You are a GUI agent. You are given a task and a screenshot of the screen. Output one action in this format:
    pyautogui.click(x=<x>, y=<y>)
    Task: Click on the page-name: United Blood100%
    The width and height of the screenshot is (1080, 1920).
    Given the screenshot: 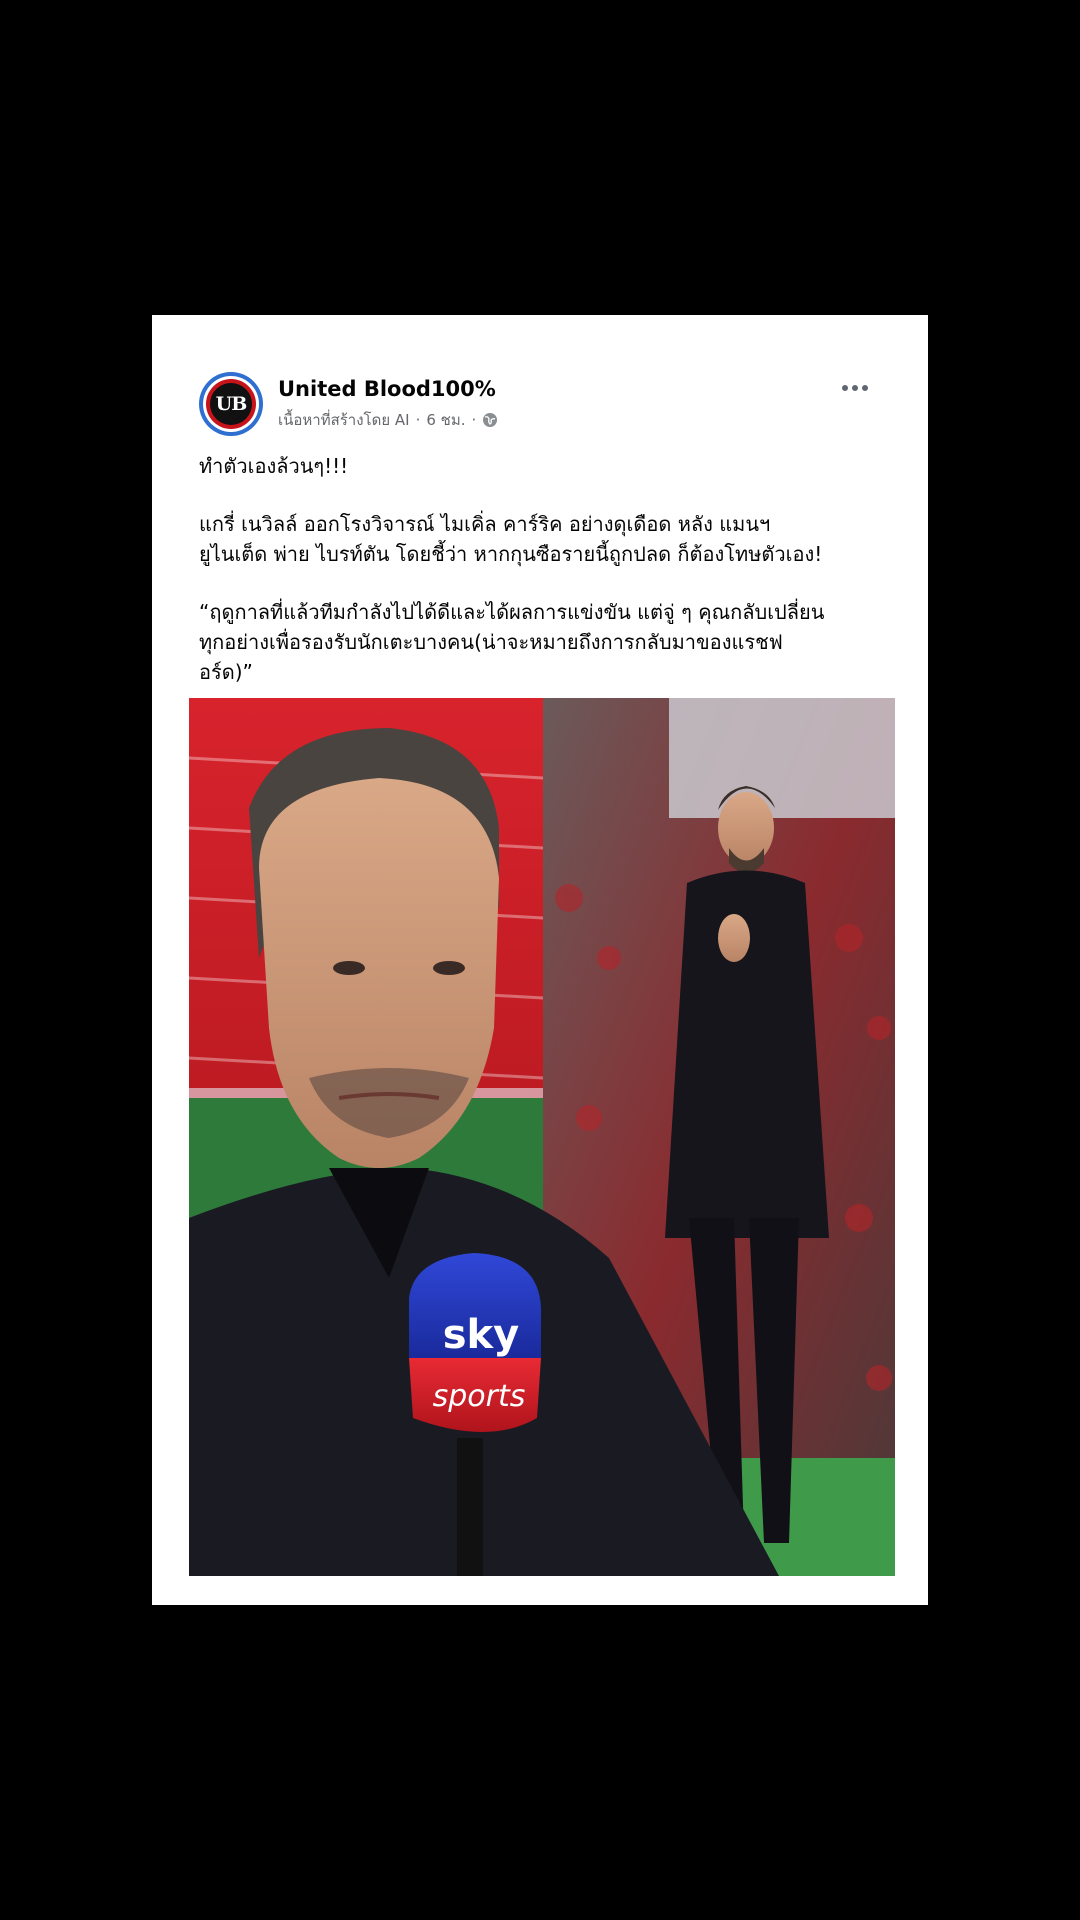 What is the action you would take?
    pyautogui.click(x=387, y=389)
    